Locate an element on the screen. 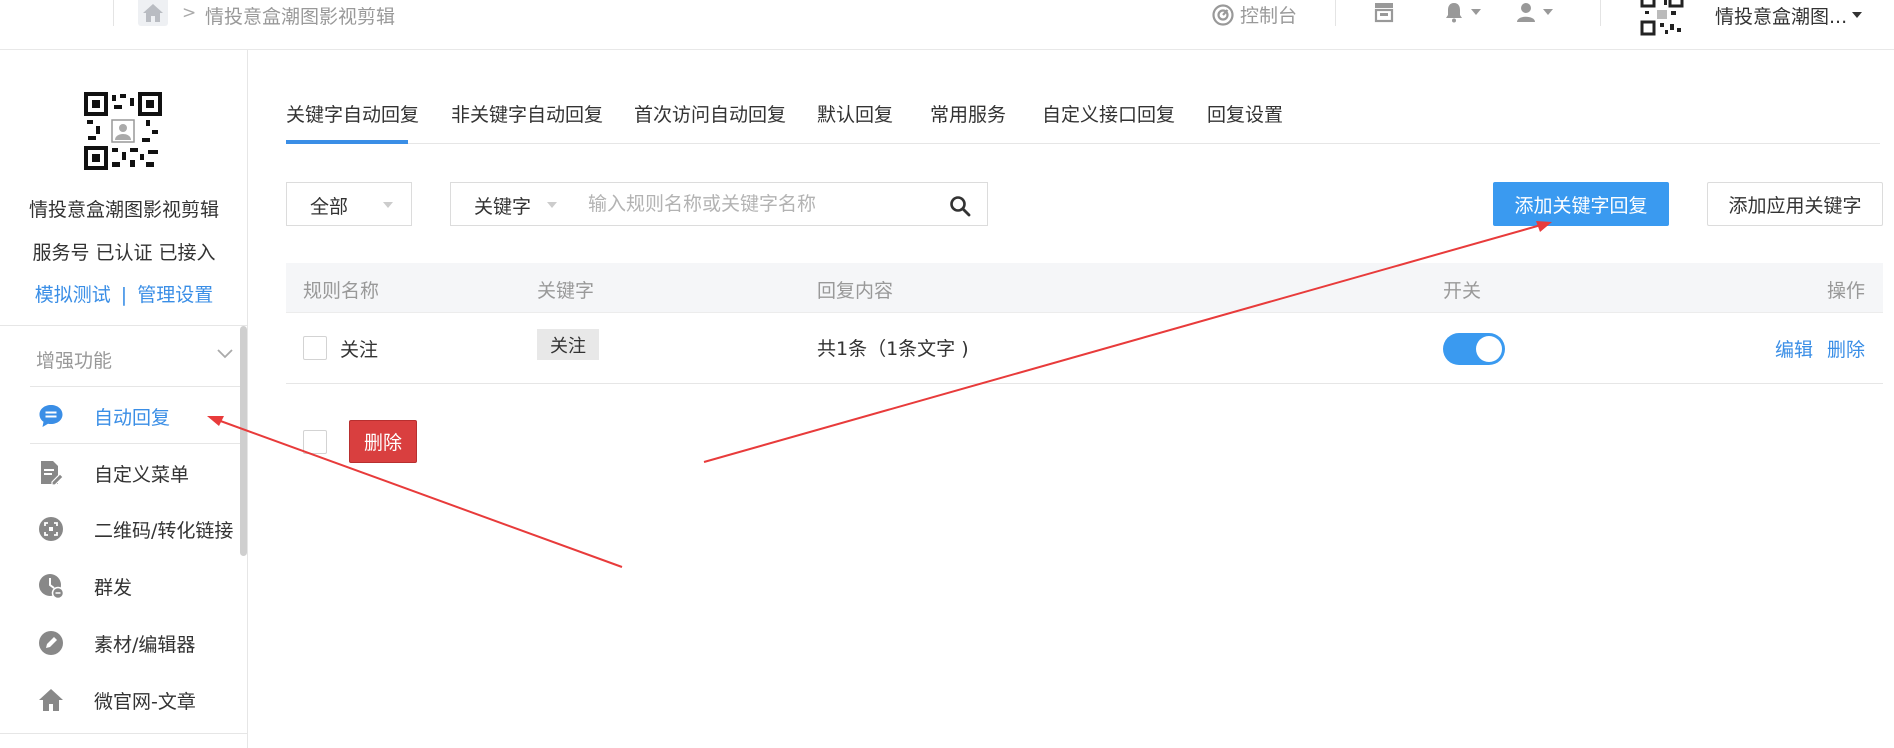 This screenshot has height=748, width=1894. add-keyword-reply-button: 添加关键字回复 is located at coordinates (1581, 204).